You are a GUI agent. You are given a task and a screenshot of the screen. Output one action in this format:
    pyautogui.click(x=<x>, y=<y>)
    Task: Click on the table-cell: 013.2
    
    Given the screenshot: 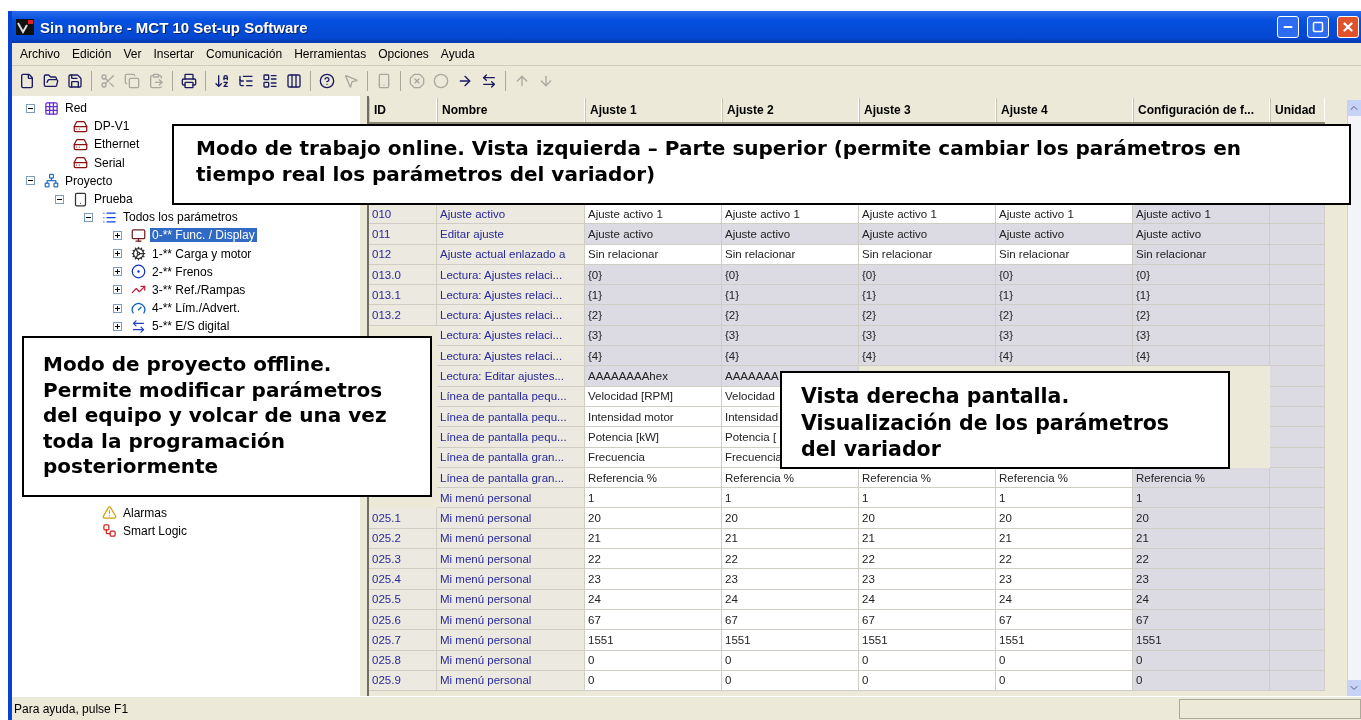 What is the action you would take?
    pyautogui.click(x=403, y=315)
    